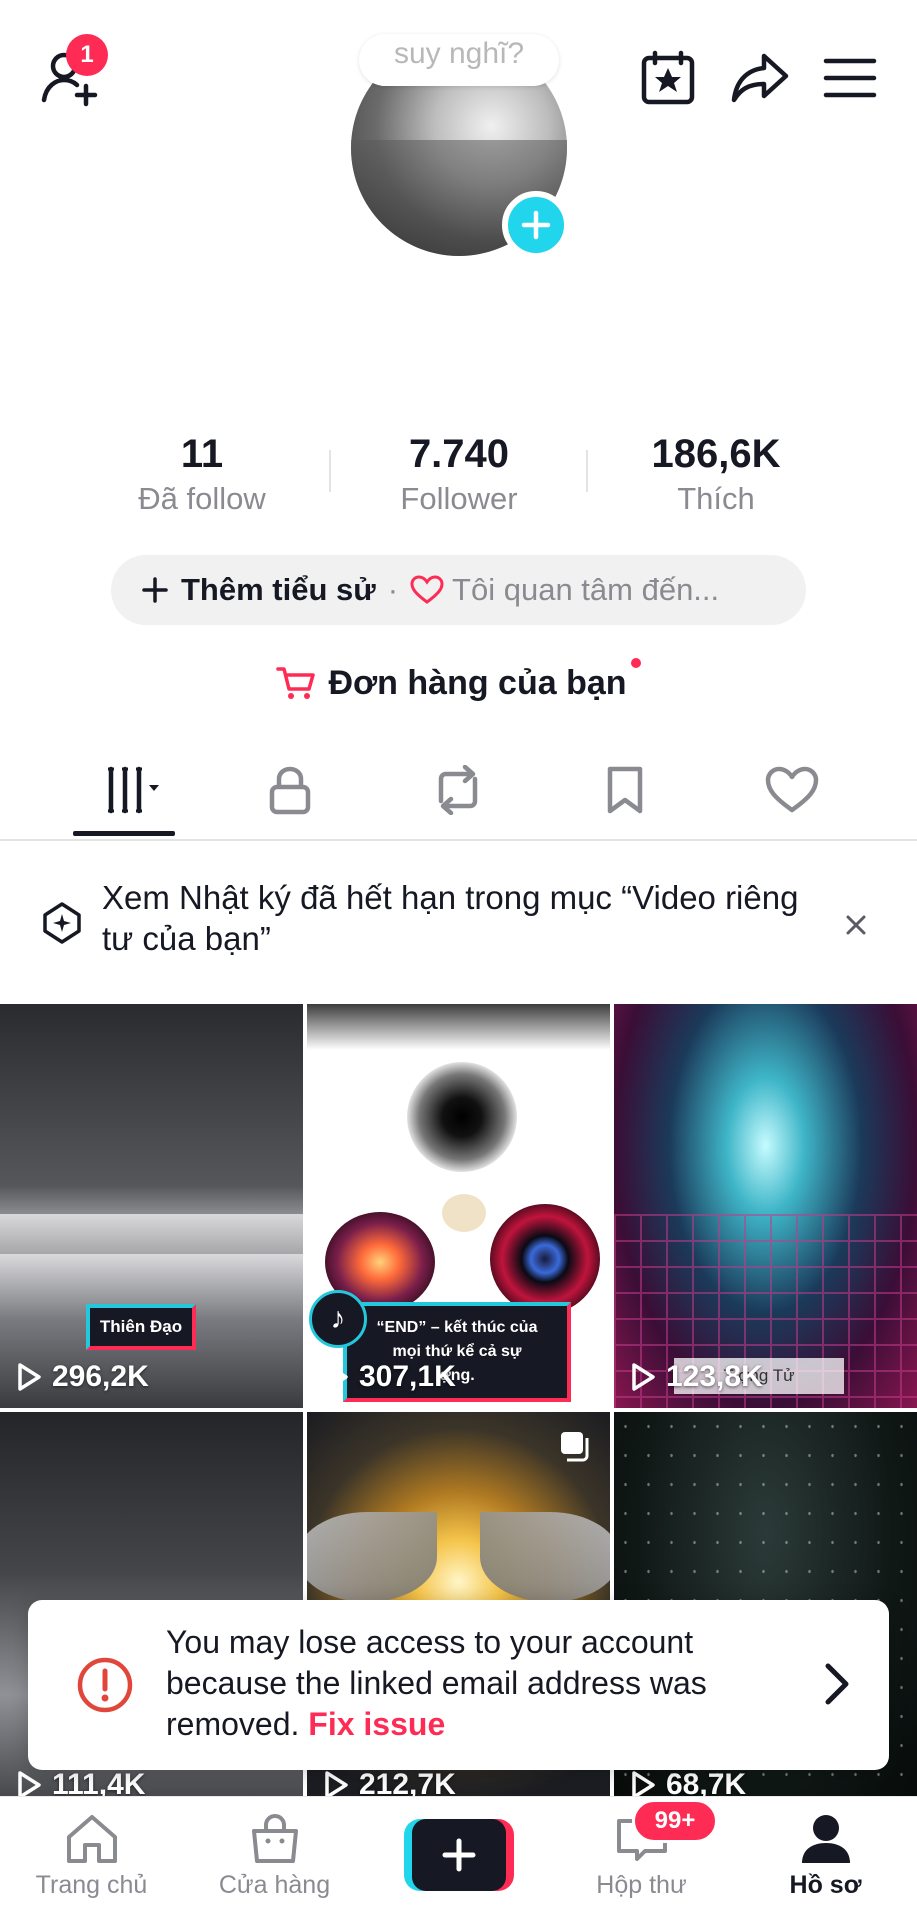 Image resolution: width=917 pixels, height=1920 pixels. I want to click on lock-icon, so click(290, 790).